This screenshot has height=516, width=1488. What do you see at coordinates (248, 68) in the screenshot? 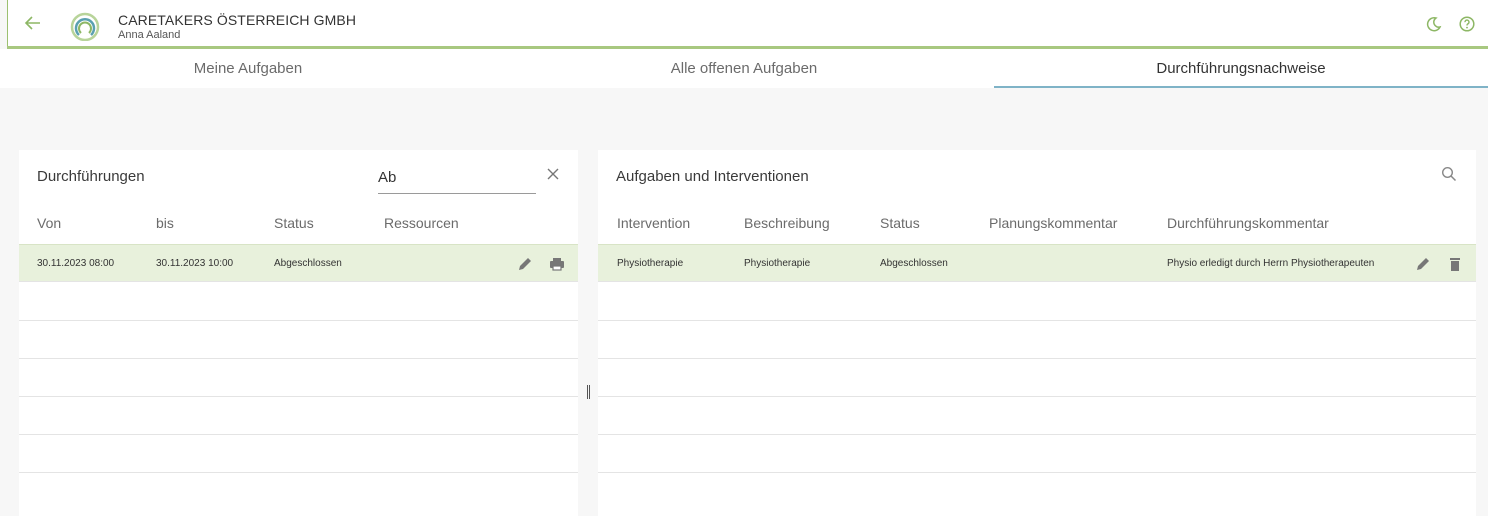
I see `tab-meine-aufgaben: Meine Aufgaben` at bounding box center [248, 68].